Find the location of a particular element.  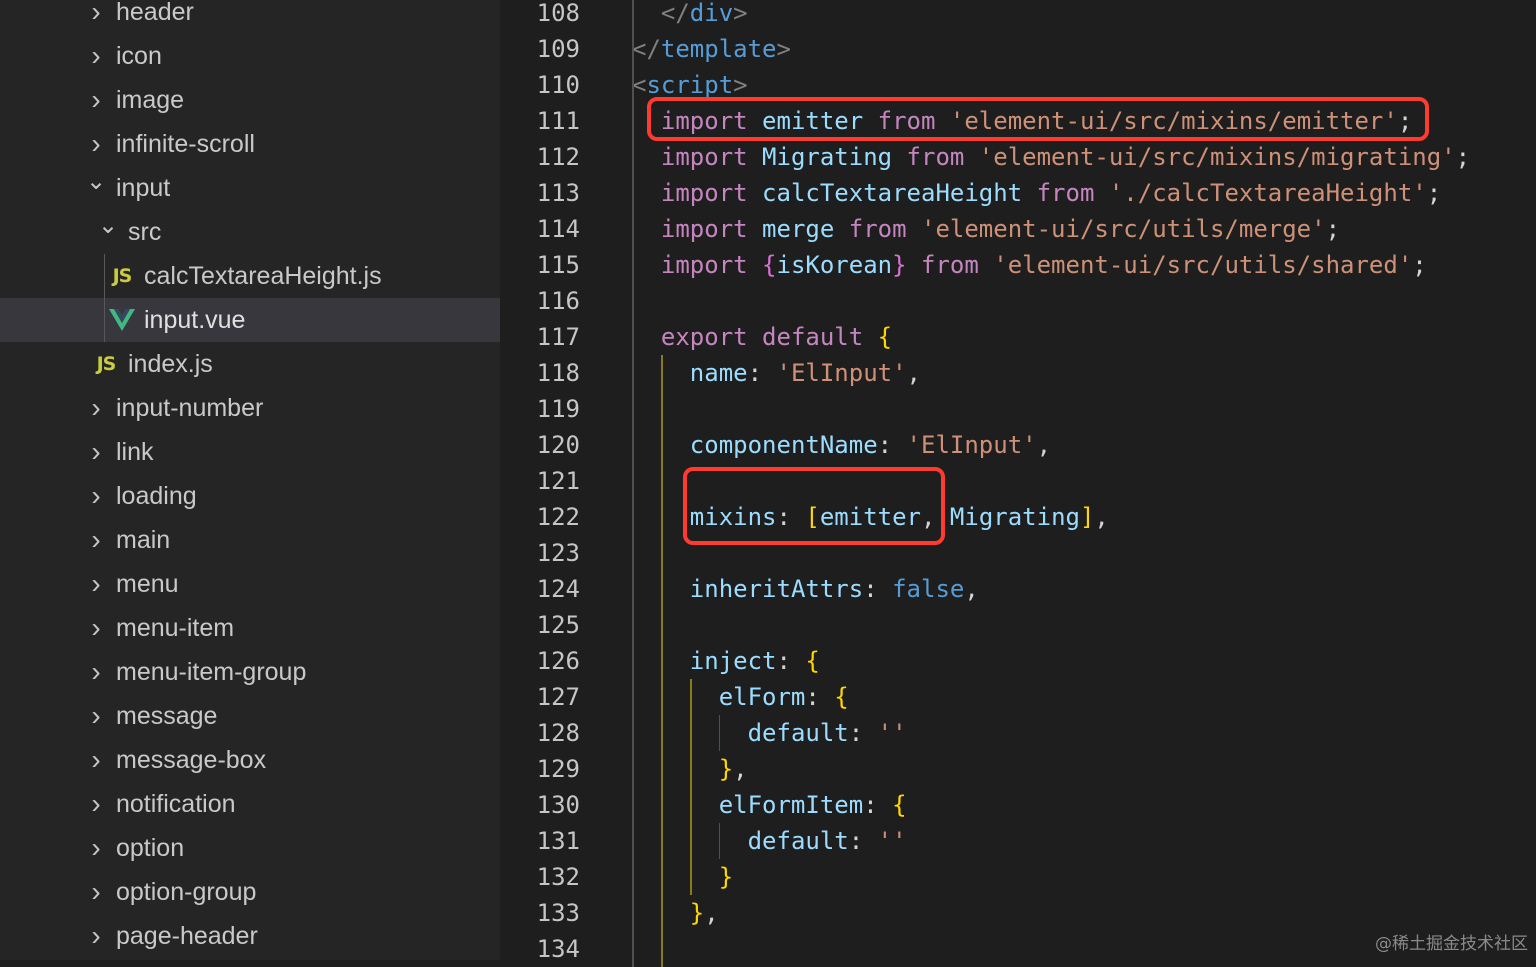

line-number: 109 is located at coordinates (558, 49).